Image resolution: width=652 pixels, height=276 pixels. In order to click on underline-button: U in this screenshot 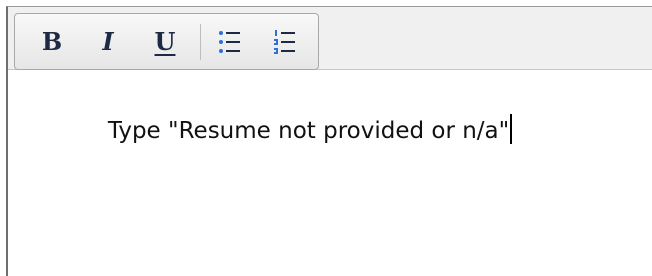, I will do `click(165, 42)`.